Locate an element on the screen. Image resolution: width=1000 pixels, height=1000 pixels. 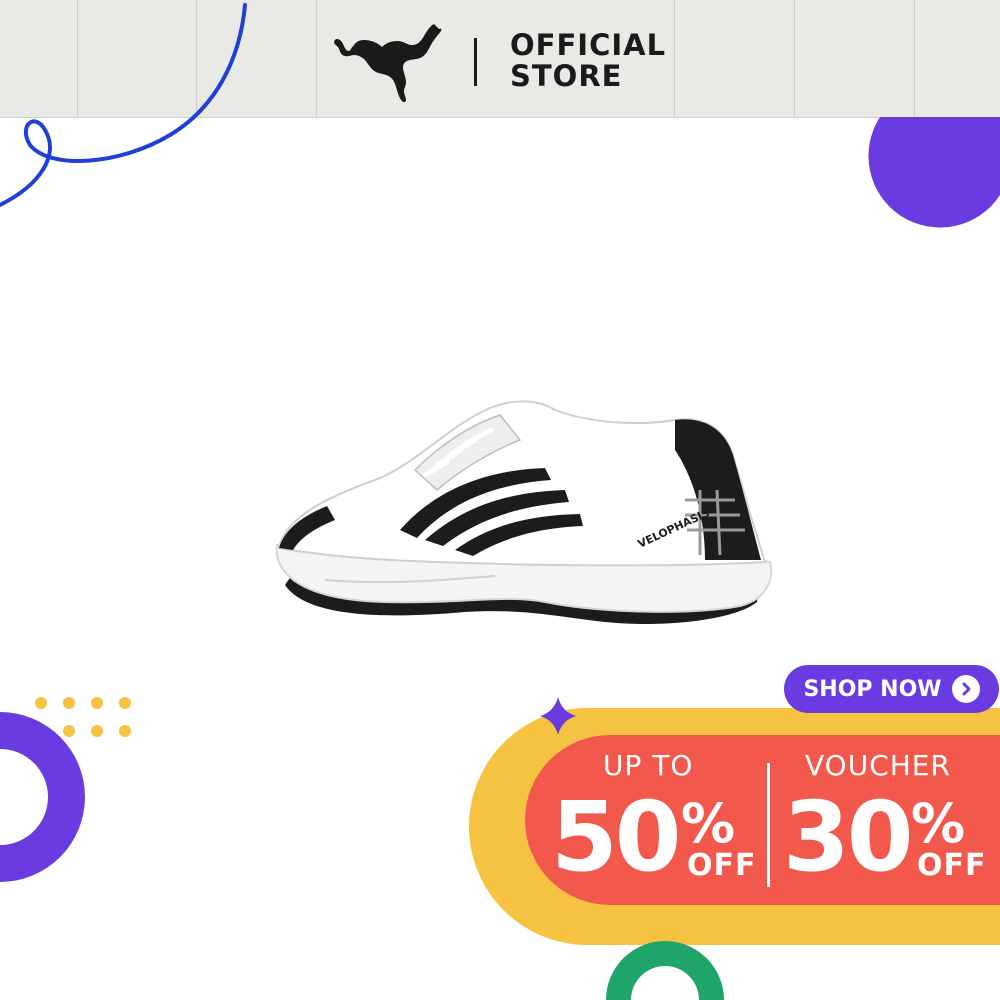
yellow-dots-decoration is located at coordinates (83, 717).